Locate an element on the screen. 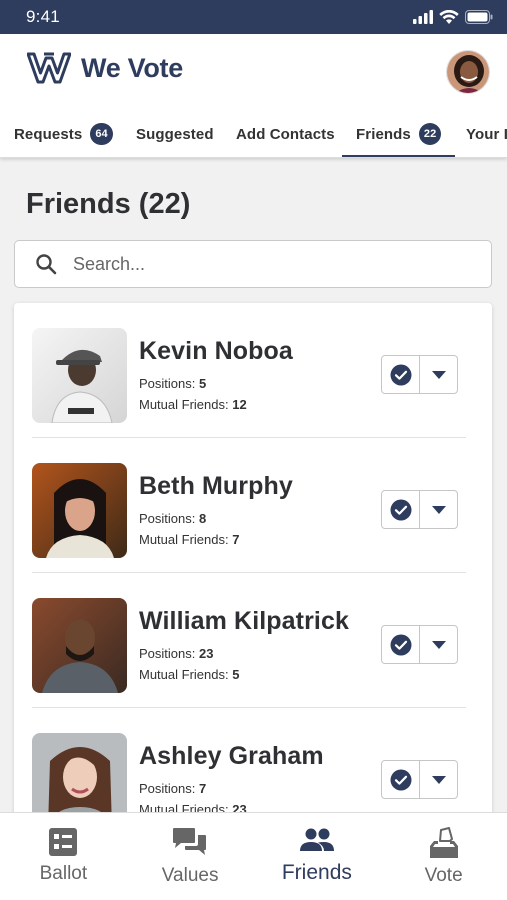  nav-ballot: Ballot is located at coordinates (63, 856).